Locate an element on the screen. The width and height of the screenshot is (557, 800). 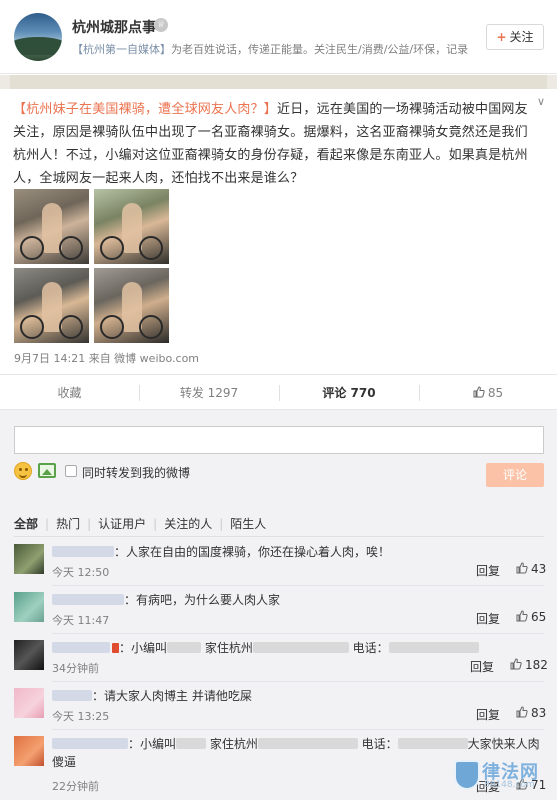
watermark-logo: 律法网 88148.com is located at coordinates (500, 776).